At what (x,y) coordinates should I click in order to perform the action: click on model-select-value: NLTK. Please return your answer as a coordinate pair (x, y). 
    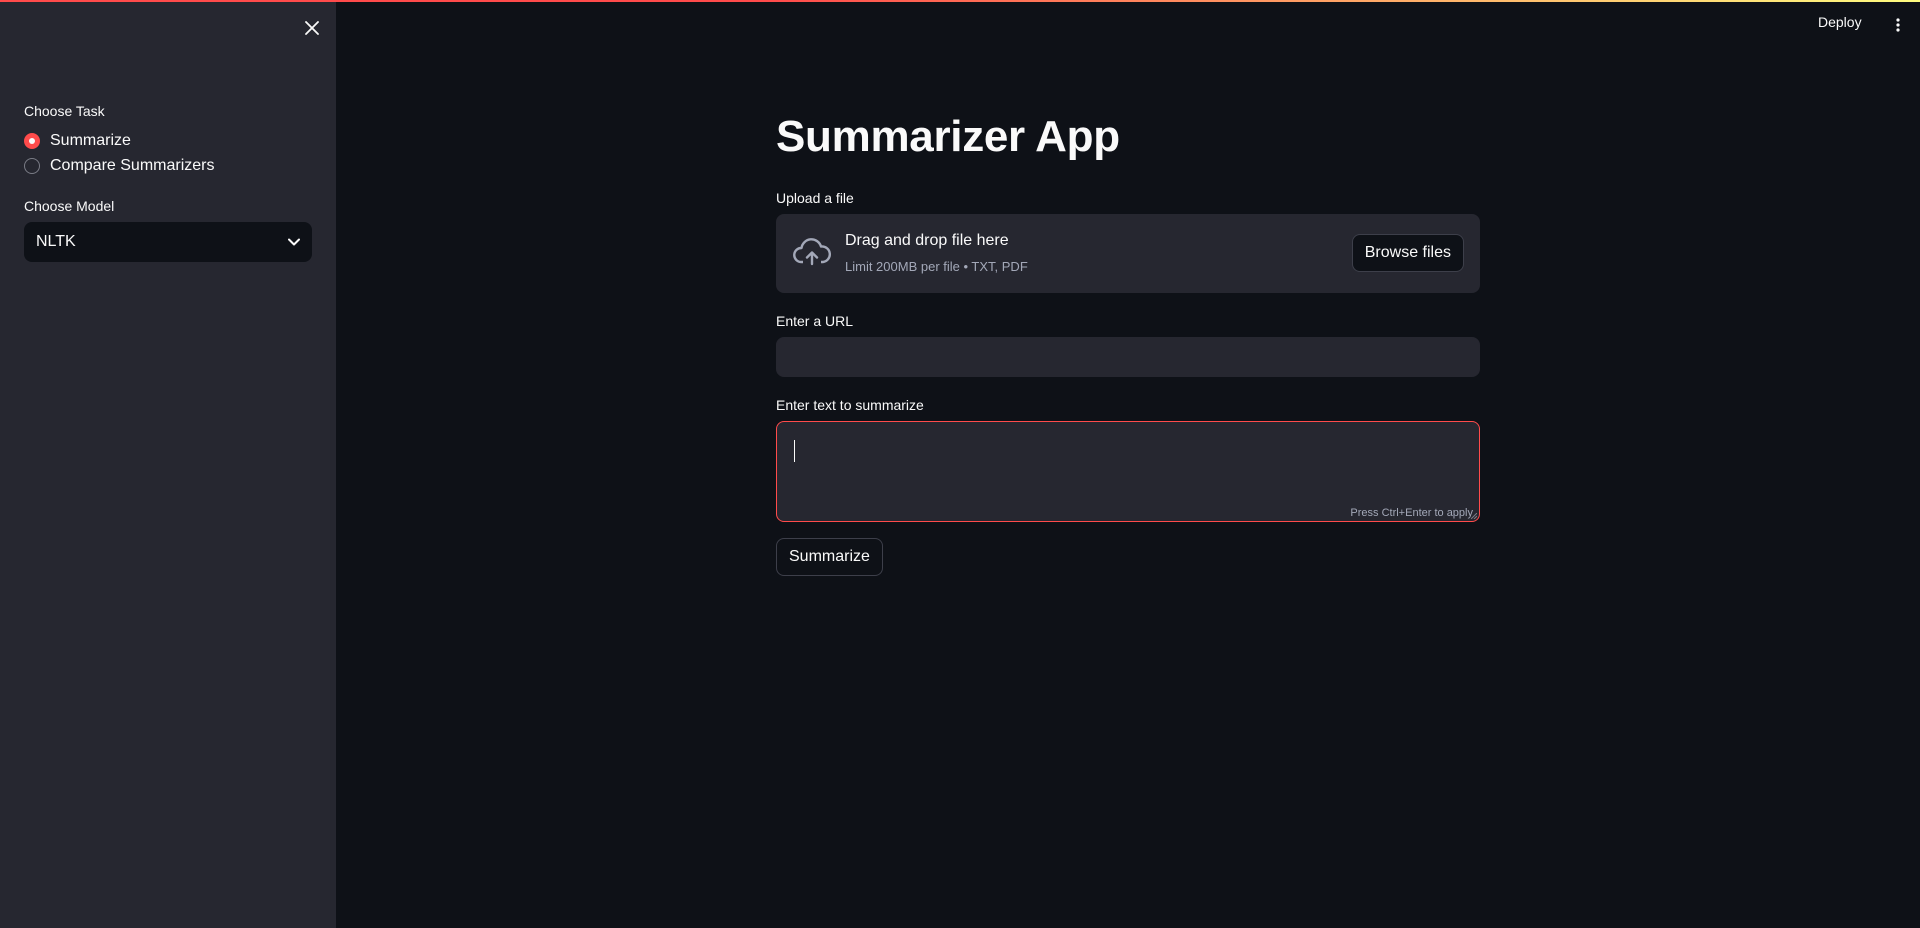
    Looking at the image, I should click on (56, 241).